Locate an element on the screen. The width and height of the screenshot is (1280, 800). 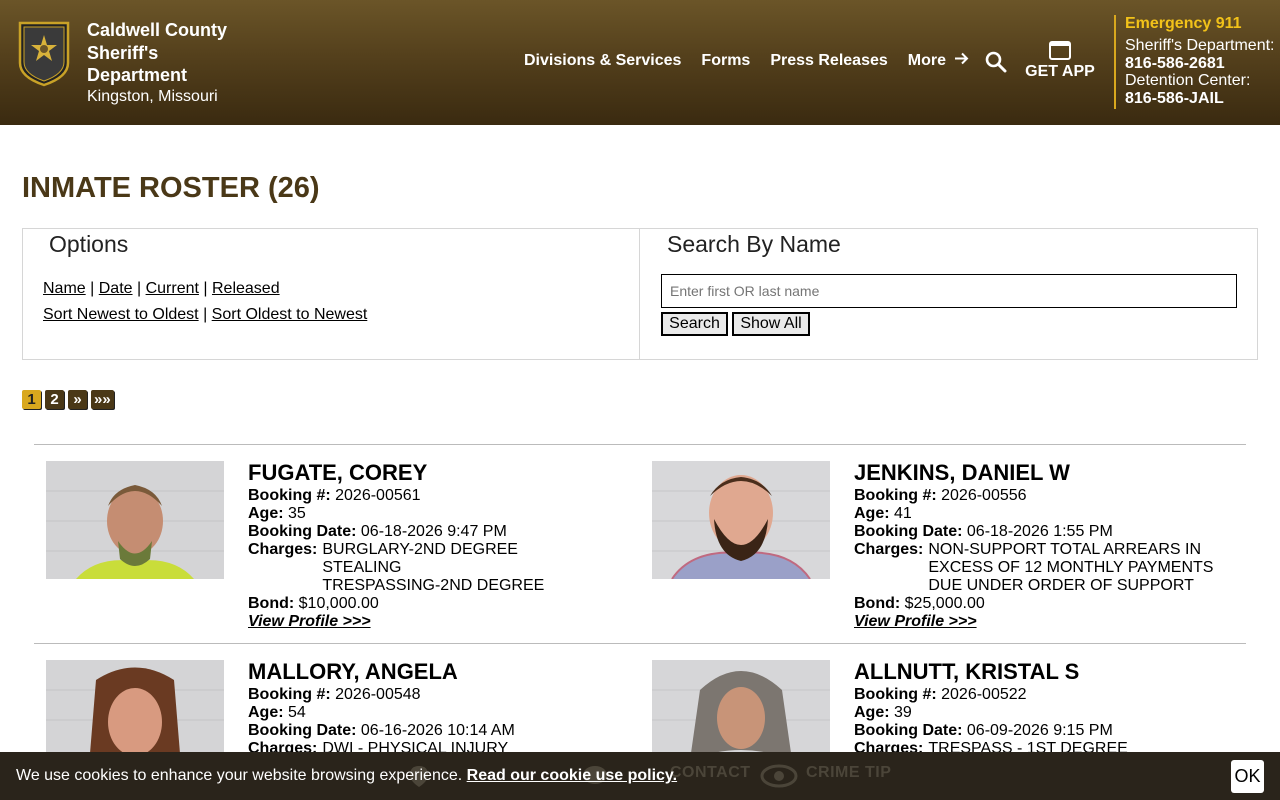
sheriff-badge-logo is located at coordinates (44, 53).